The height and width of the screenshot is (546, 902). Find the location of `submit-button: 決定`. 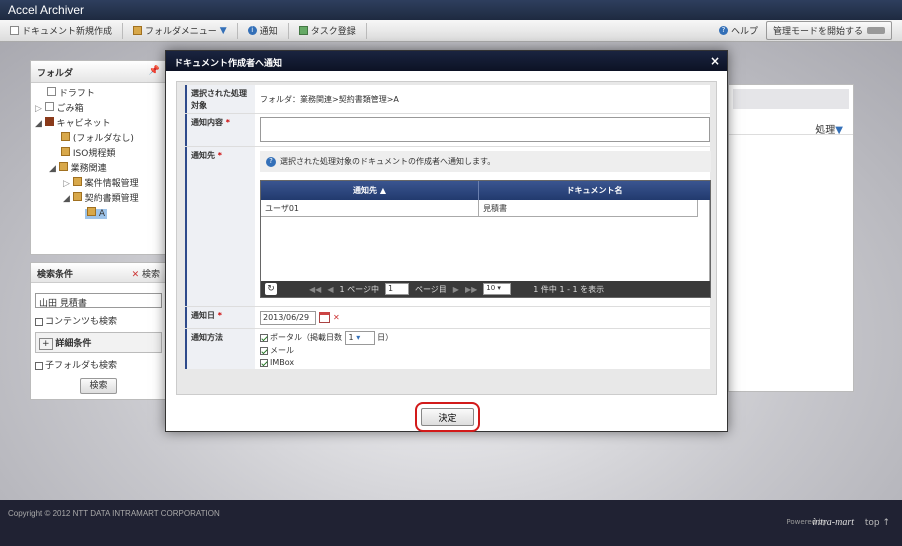

submit-button: 決定 is located at coordinates (447, 417).